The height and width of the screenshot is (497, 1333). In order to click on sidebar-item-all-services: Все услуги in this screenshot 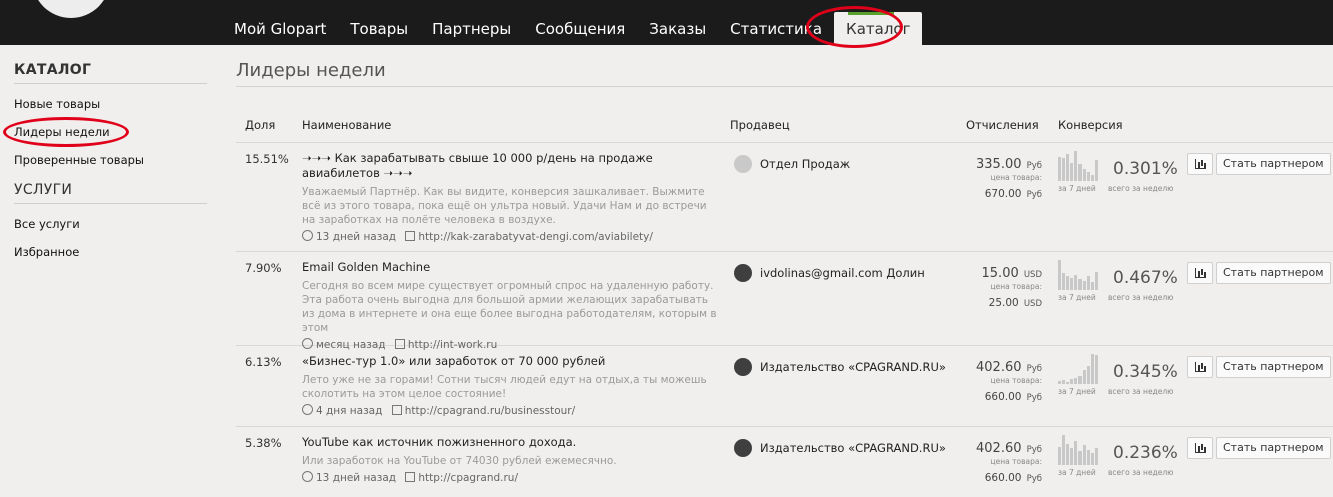, I will do `click(110, 224)`.